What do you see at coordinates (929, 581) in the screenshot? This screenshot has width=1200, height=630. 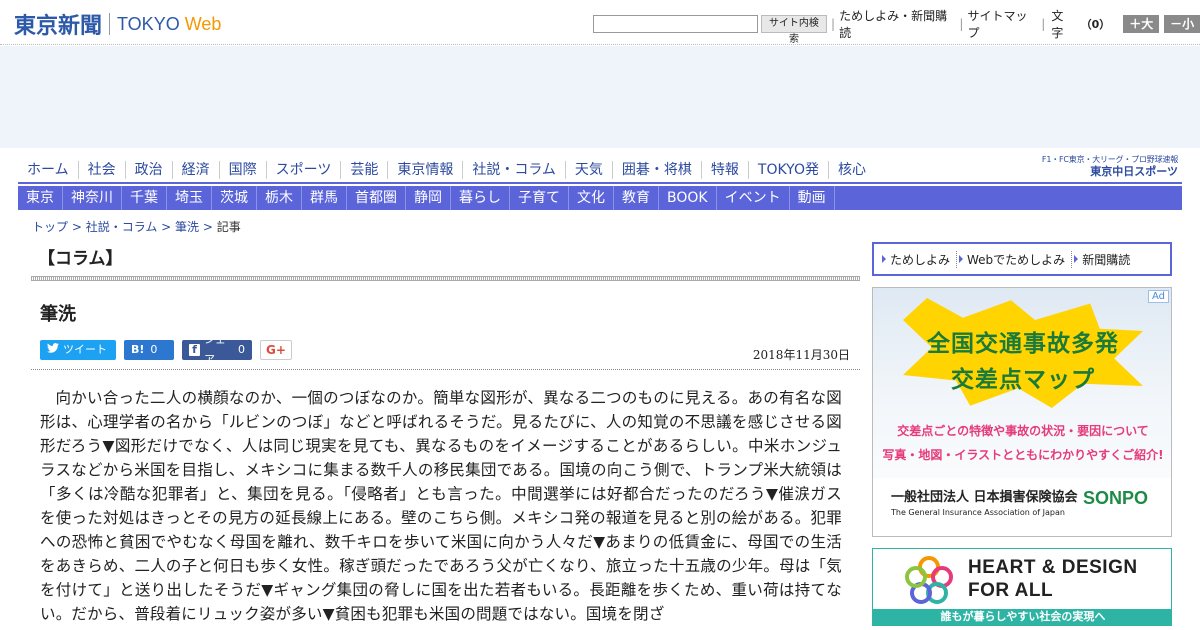 I see `heart-flower-icon` at bounding box center [929, 581].